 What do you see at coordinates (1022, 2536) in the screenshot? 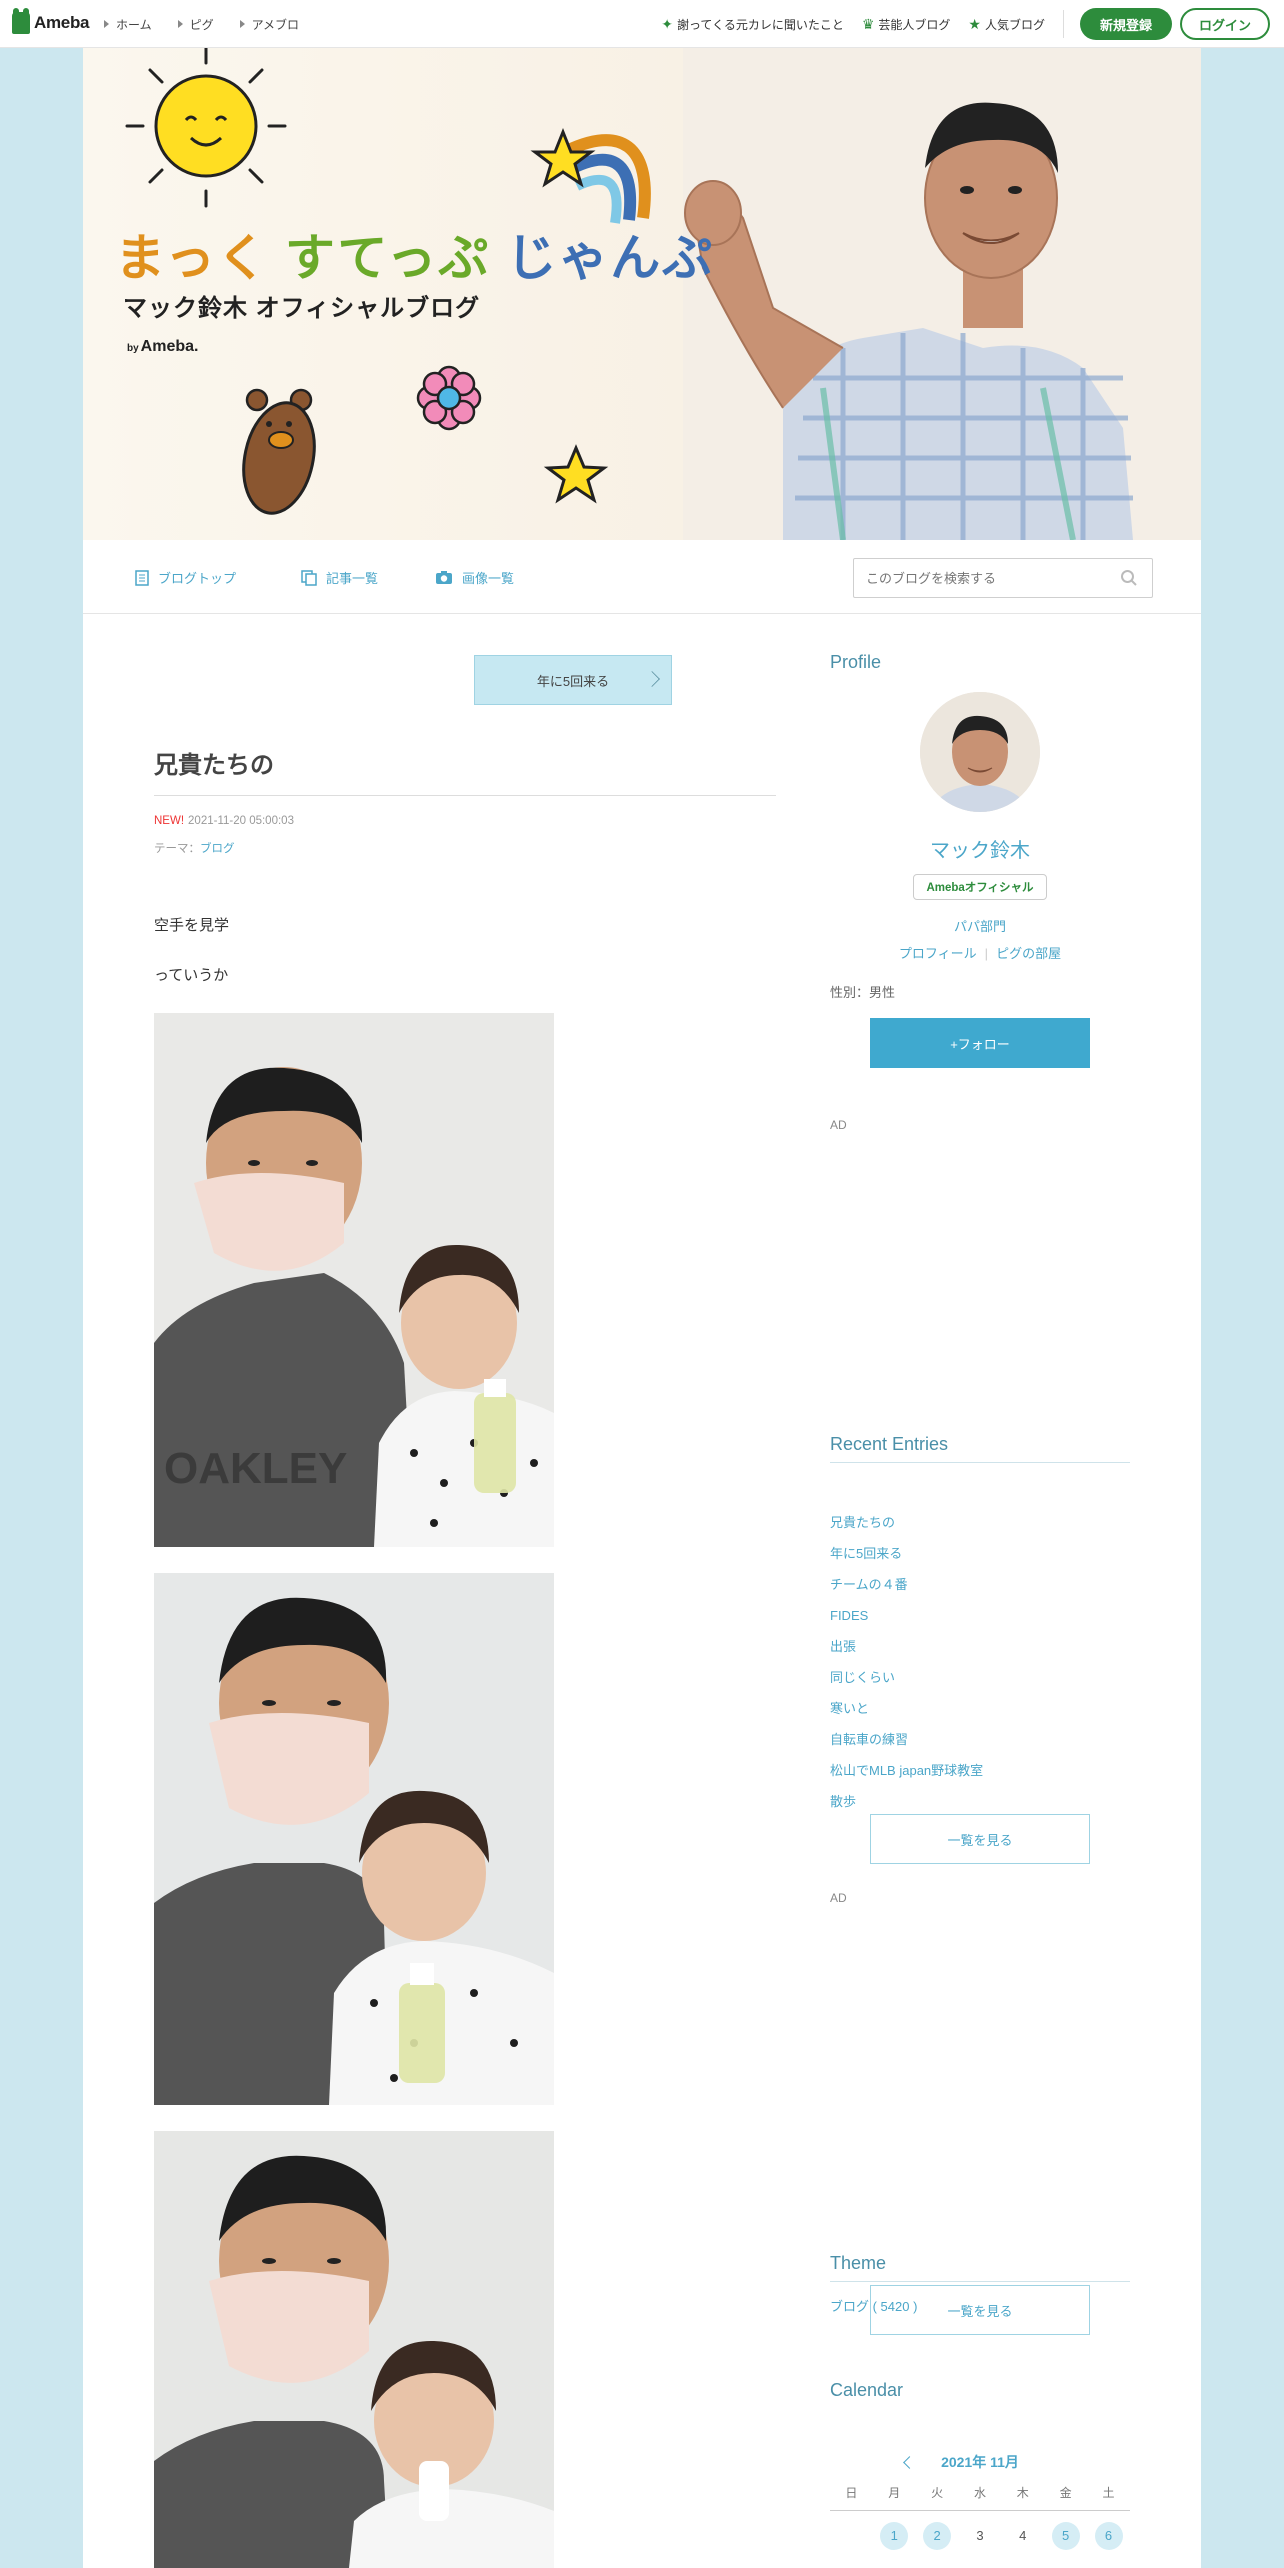
I see `calendar-day: 4` at bounding box center [1022, 2536].